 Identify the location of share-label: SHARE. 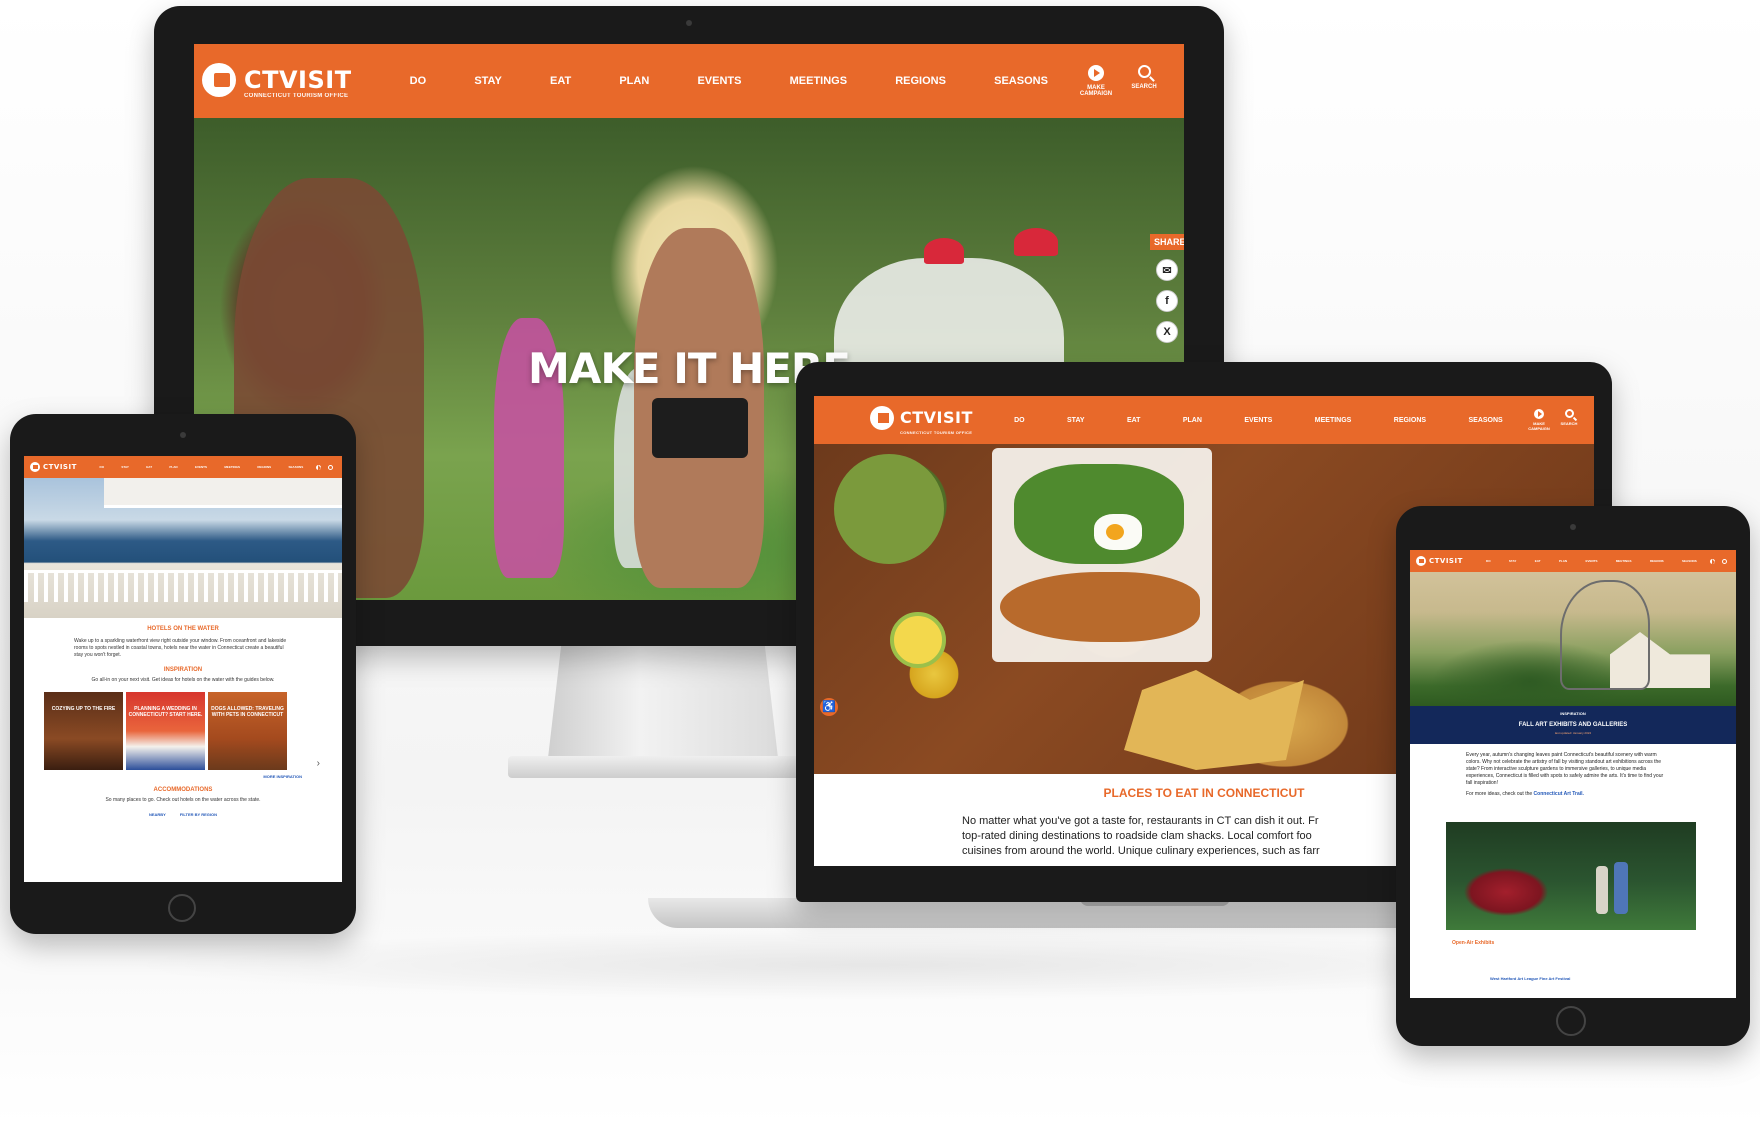
(1167, 242).